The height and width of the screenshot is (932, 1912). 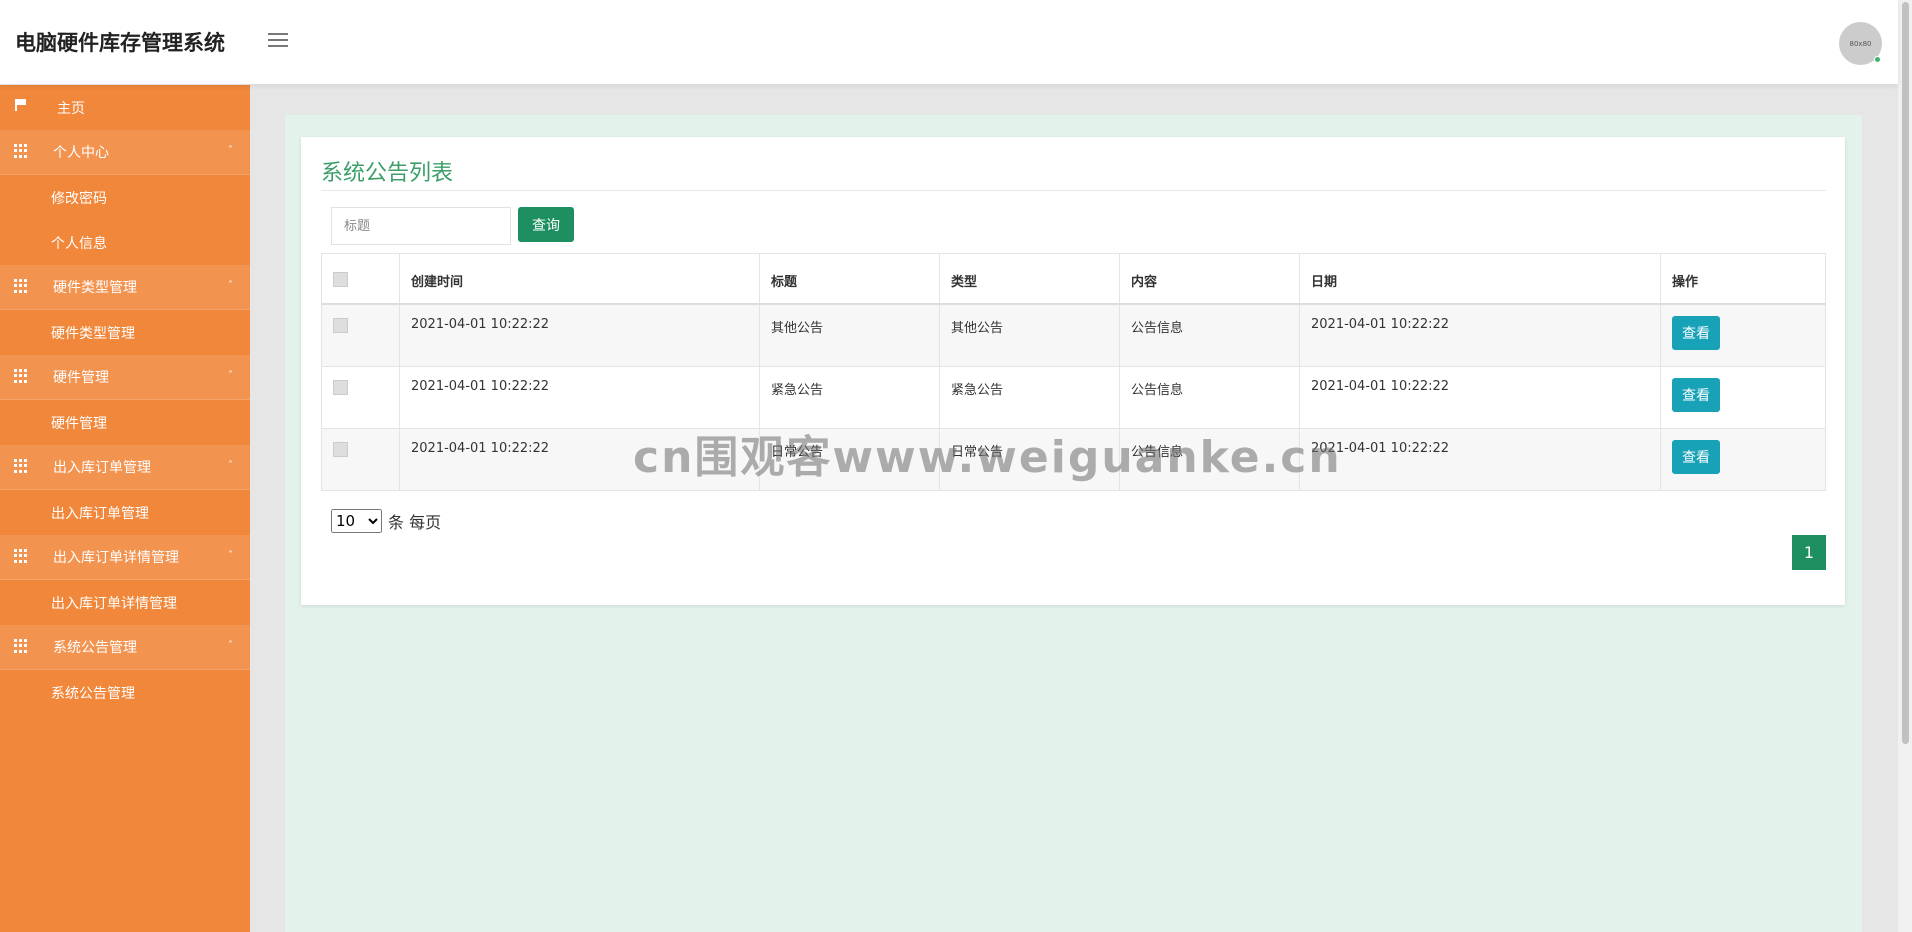 What do you see at coordinates (125, 377) in the screenshot?
I see `sidebar-group-hardware: 硬件管理 ˄` at bounding box center [125, 377].